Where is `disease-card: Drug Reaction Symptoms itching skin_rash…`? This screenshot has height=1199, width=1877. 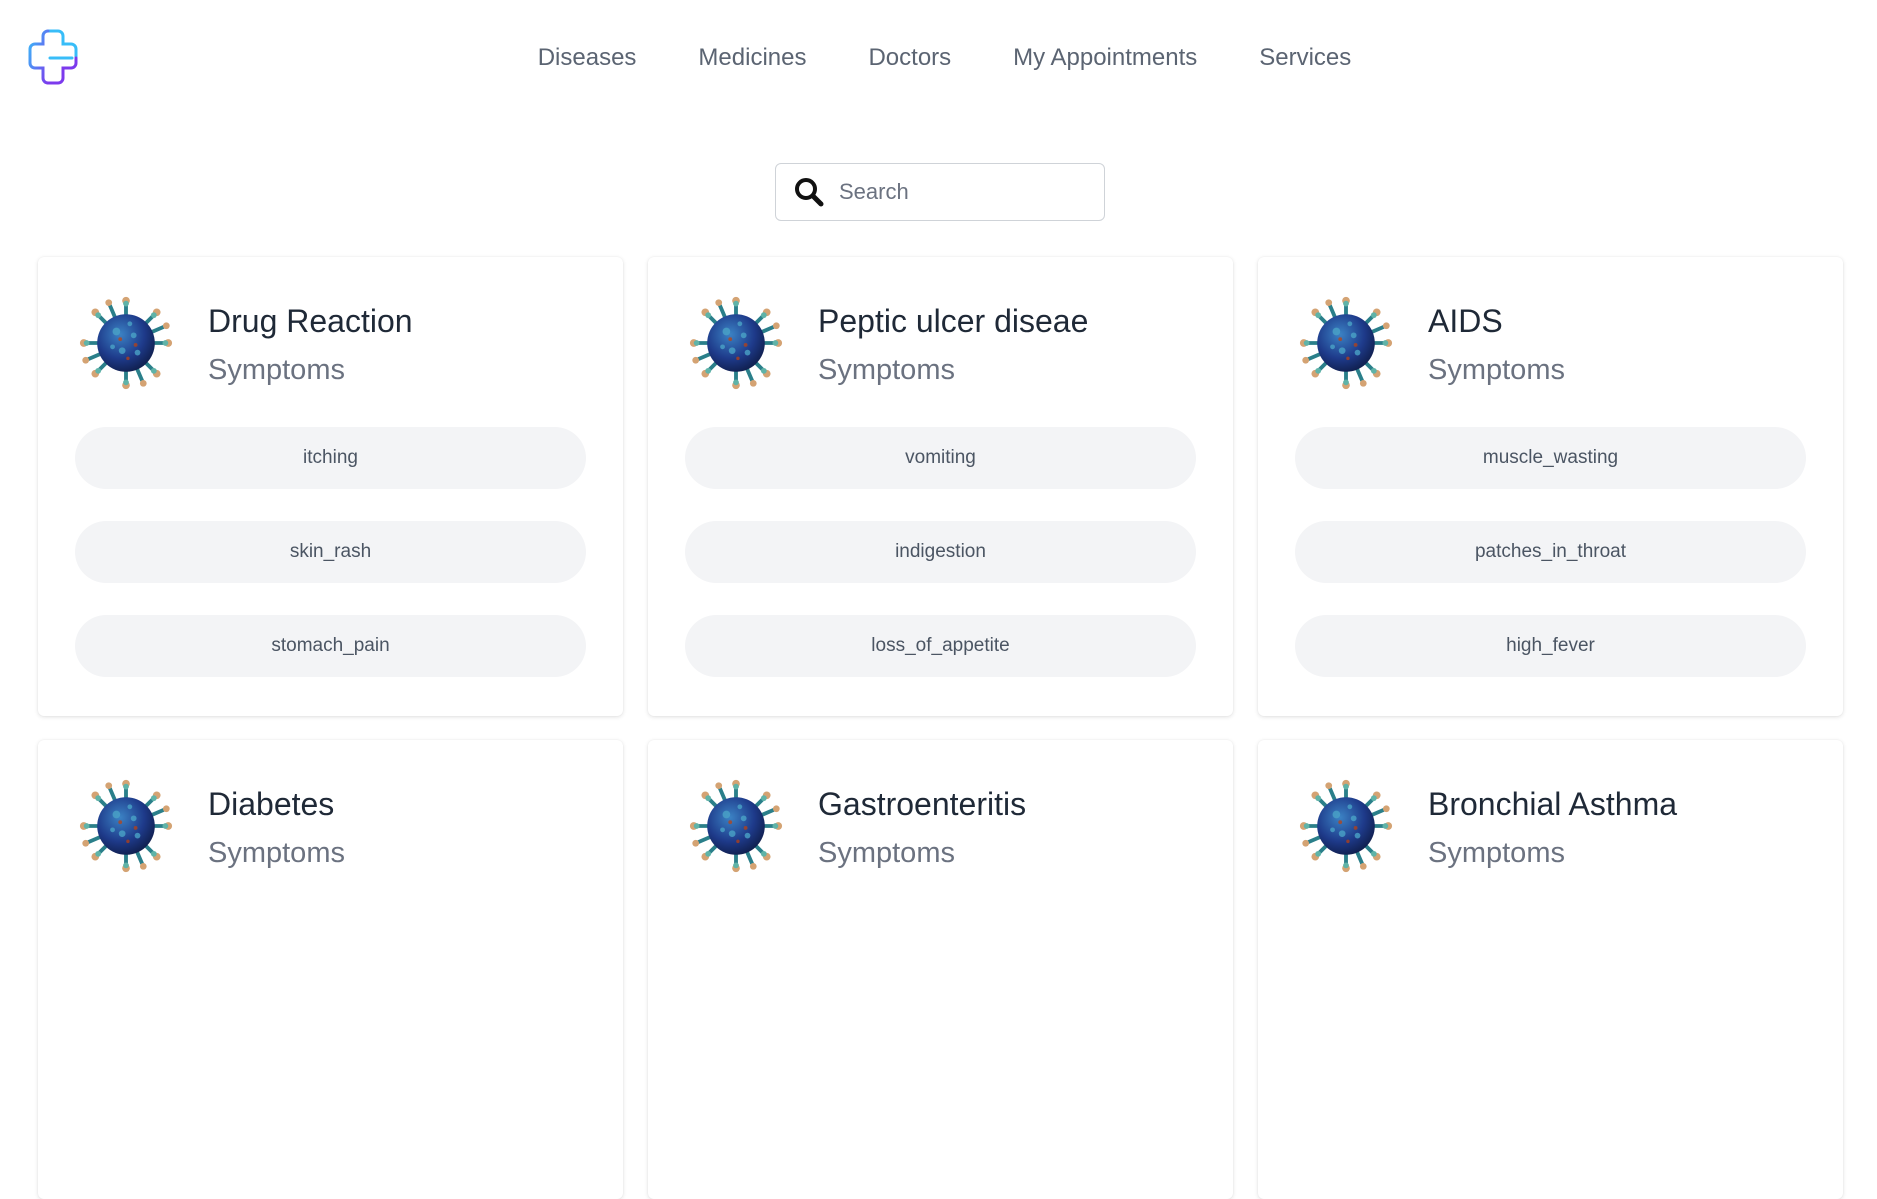
disease-card: Drug Reaction Symptoms itching skin_rash… is located at coordinates (330, 486).